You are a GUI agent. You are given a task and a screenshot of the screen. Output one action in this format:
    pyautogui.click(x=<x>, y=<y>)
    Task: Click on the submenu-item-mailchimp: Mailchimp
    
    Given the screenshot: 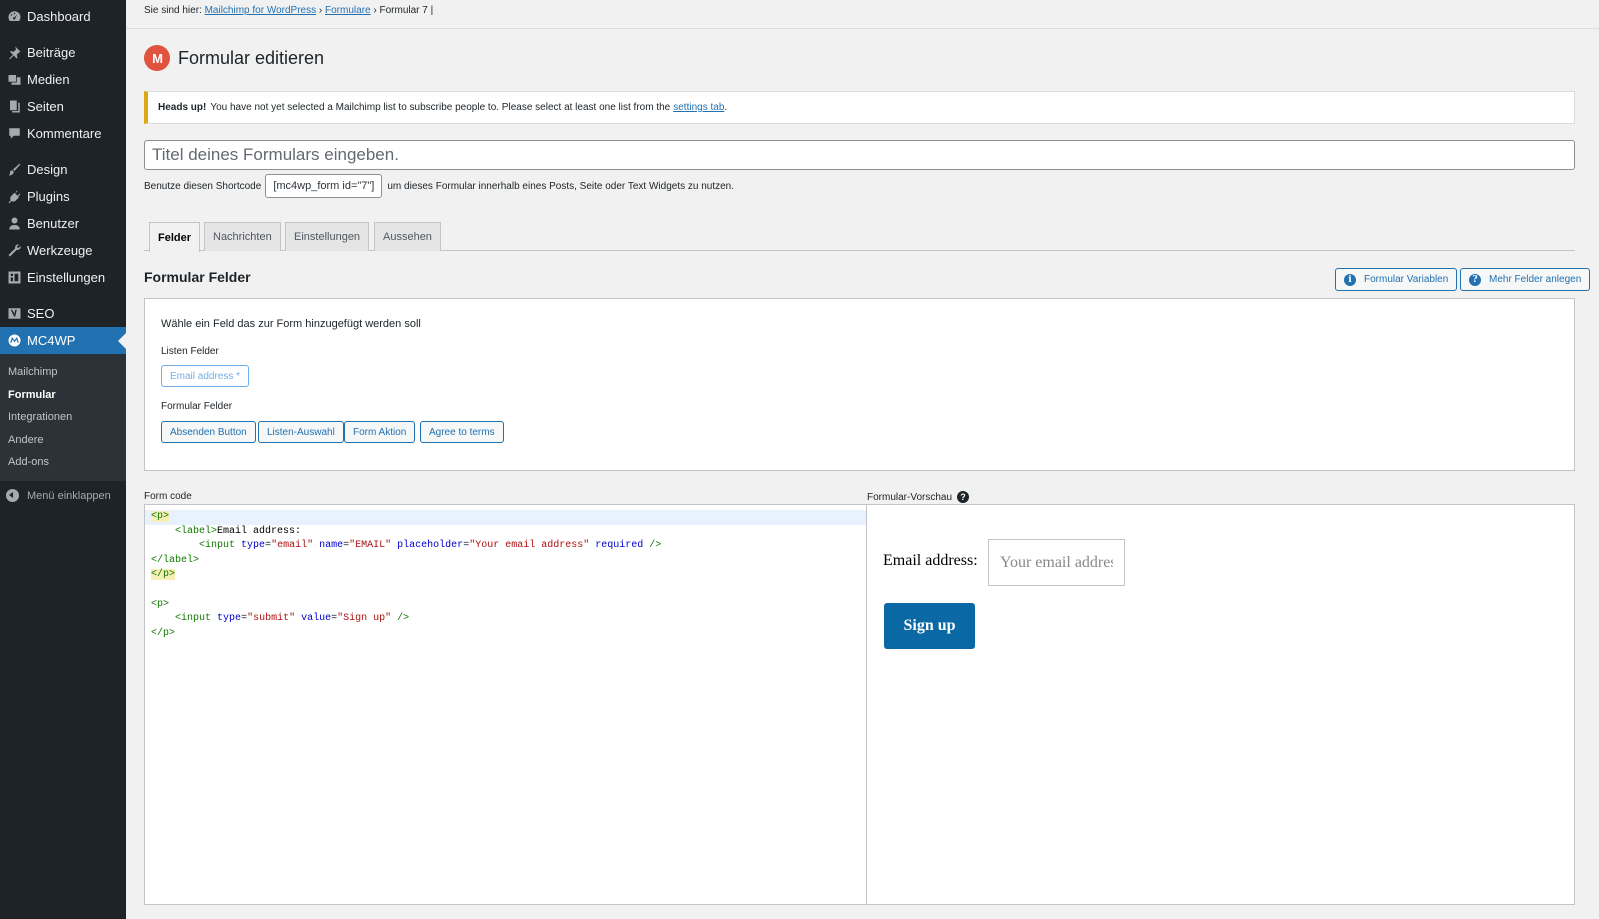 What is the action you would take?
    pyautogui.click(x=63, y=372)
    